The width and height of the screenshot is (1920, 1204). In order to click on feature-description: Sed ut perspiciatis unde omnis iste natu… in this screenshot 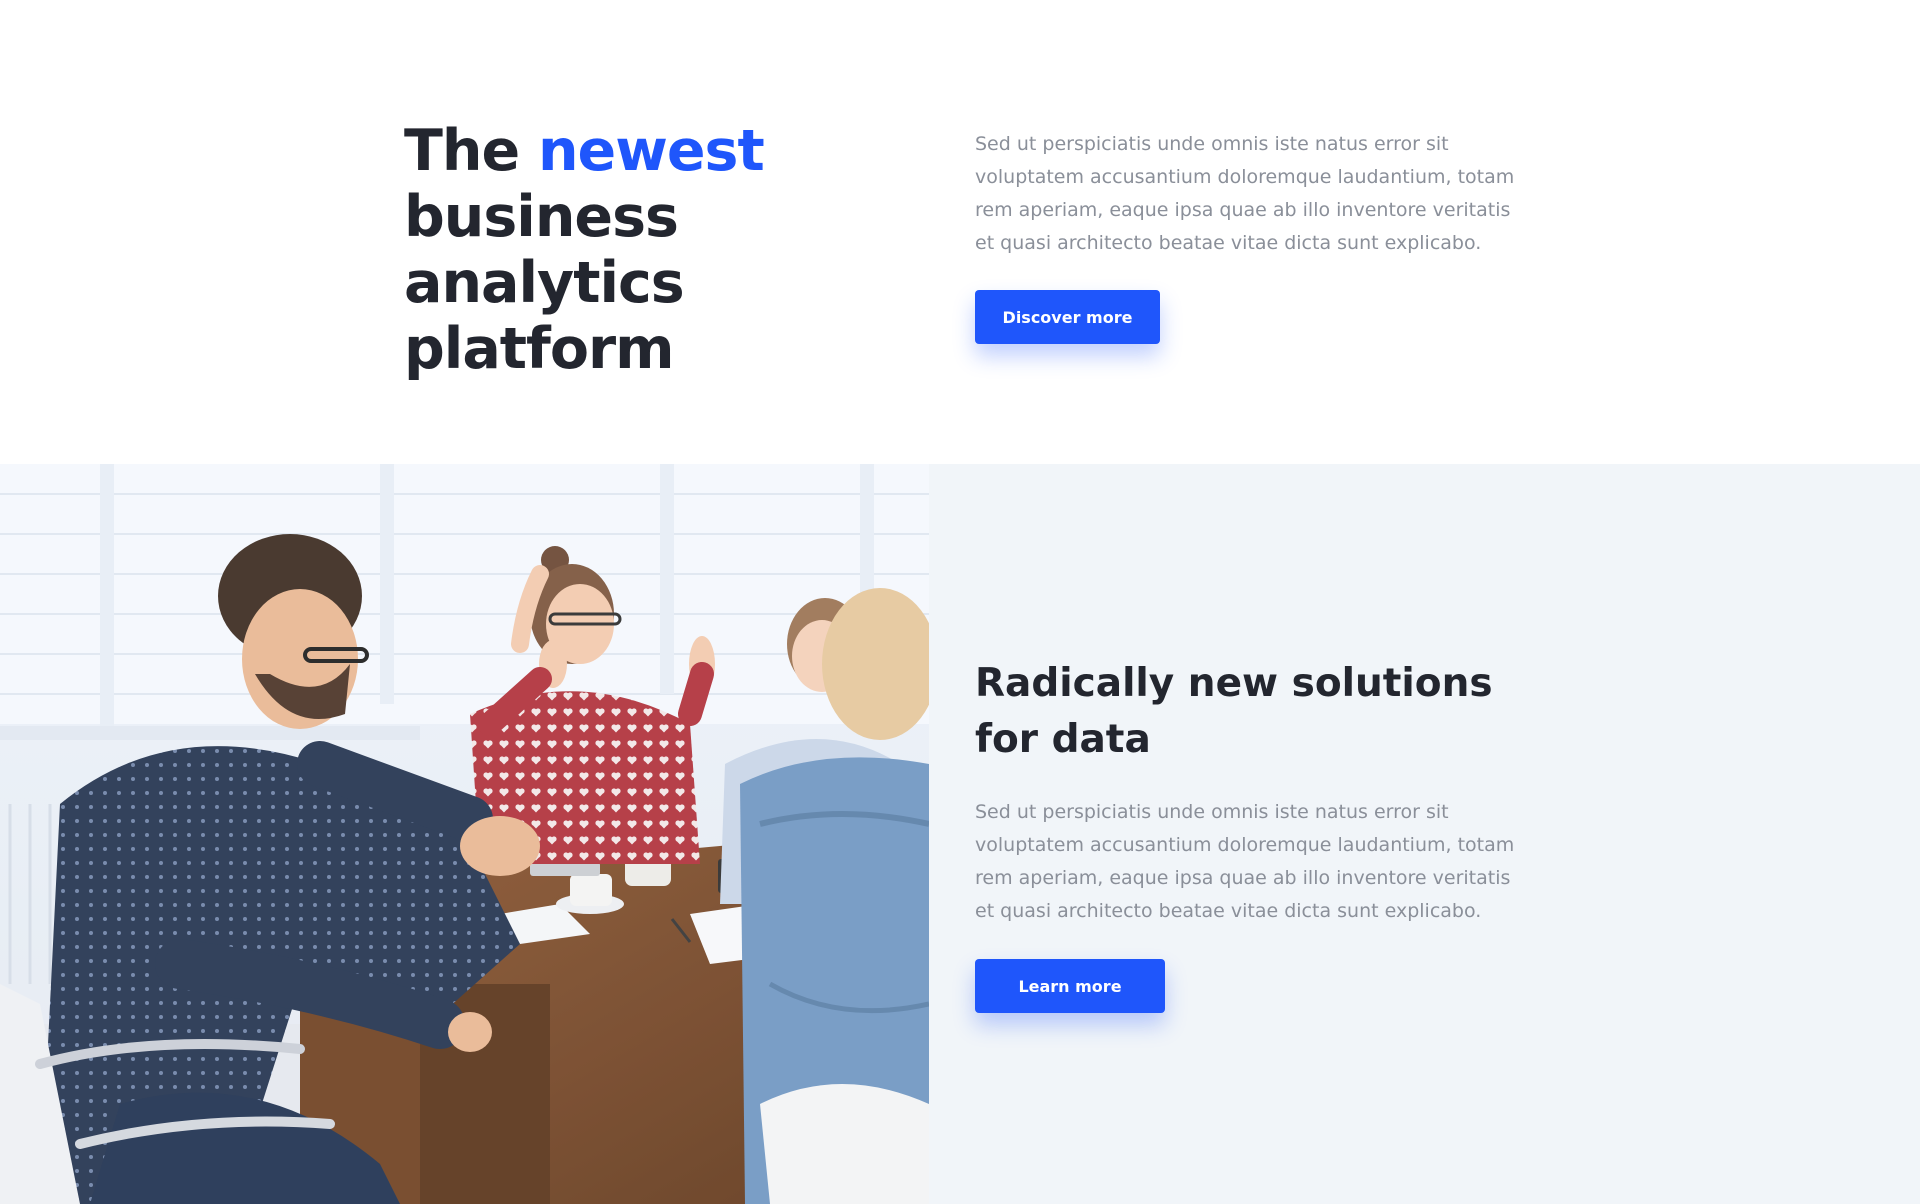, I will do `click(1245, 861)`.